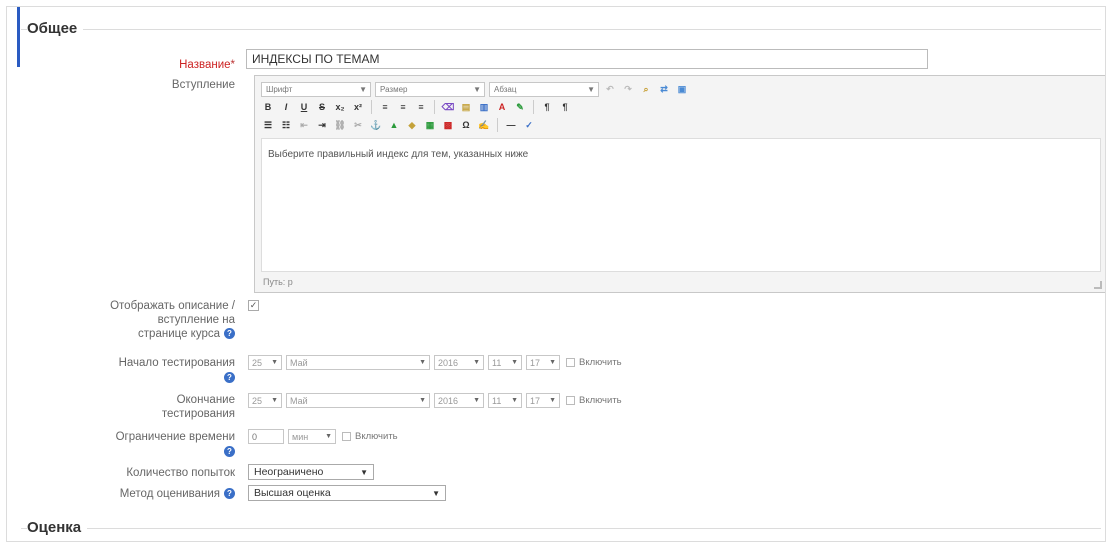 This screenshot has height=546, width=1112. What do you see at coordinates (682, 89) in the screenshot?
I see `fullscreen-icon: ▣` at bounding box center [682, 89].